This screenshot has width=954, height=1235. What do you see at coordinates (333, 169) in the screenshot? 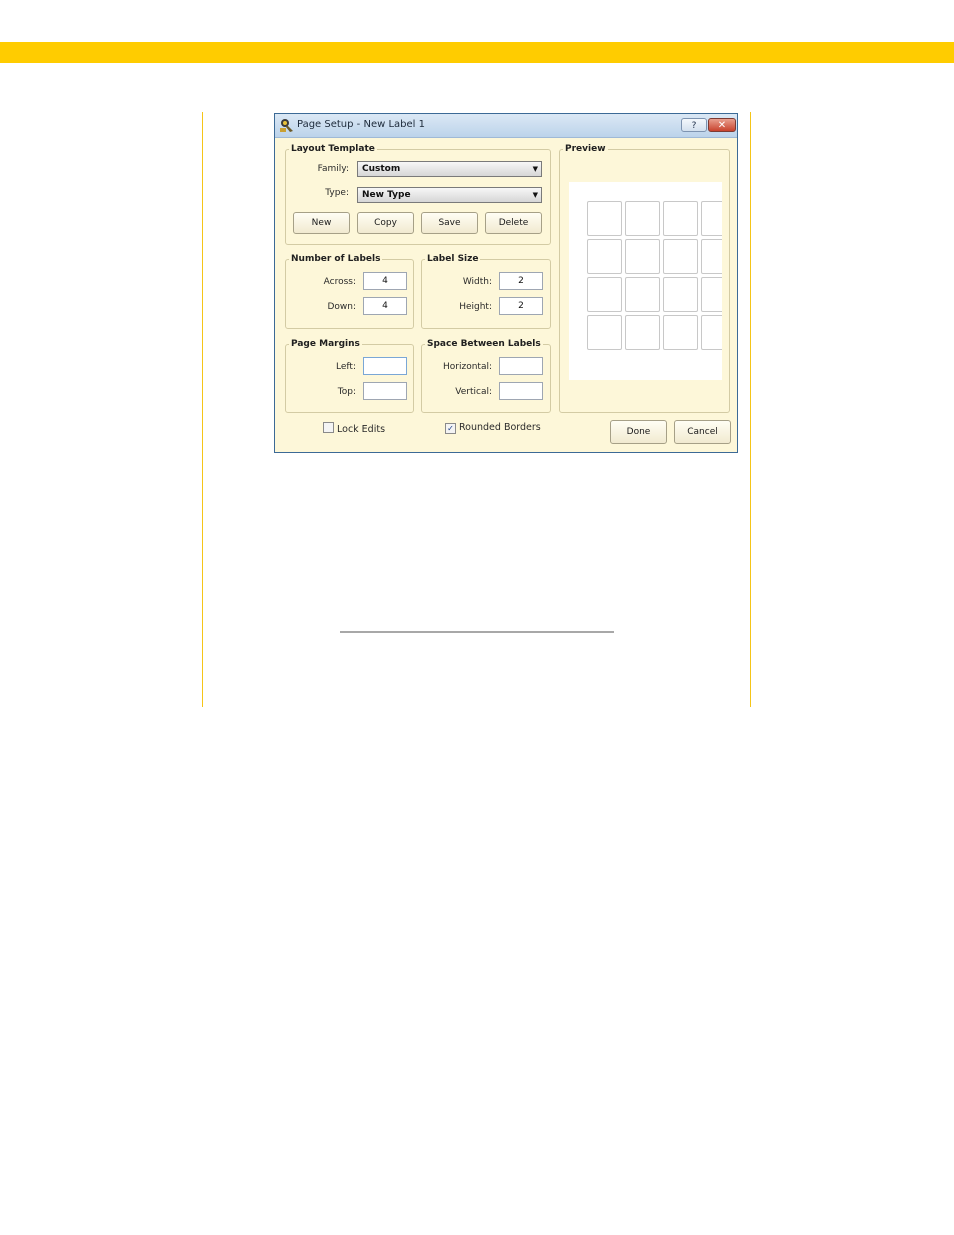
I see `family-label: Family:` at bounding box center [333, 169].